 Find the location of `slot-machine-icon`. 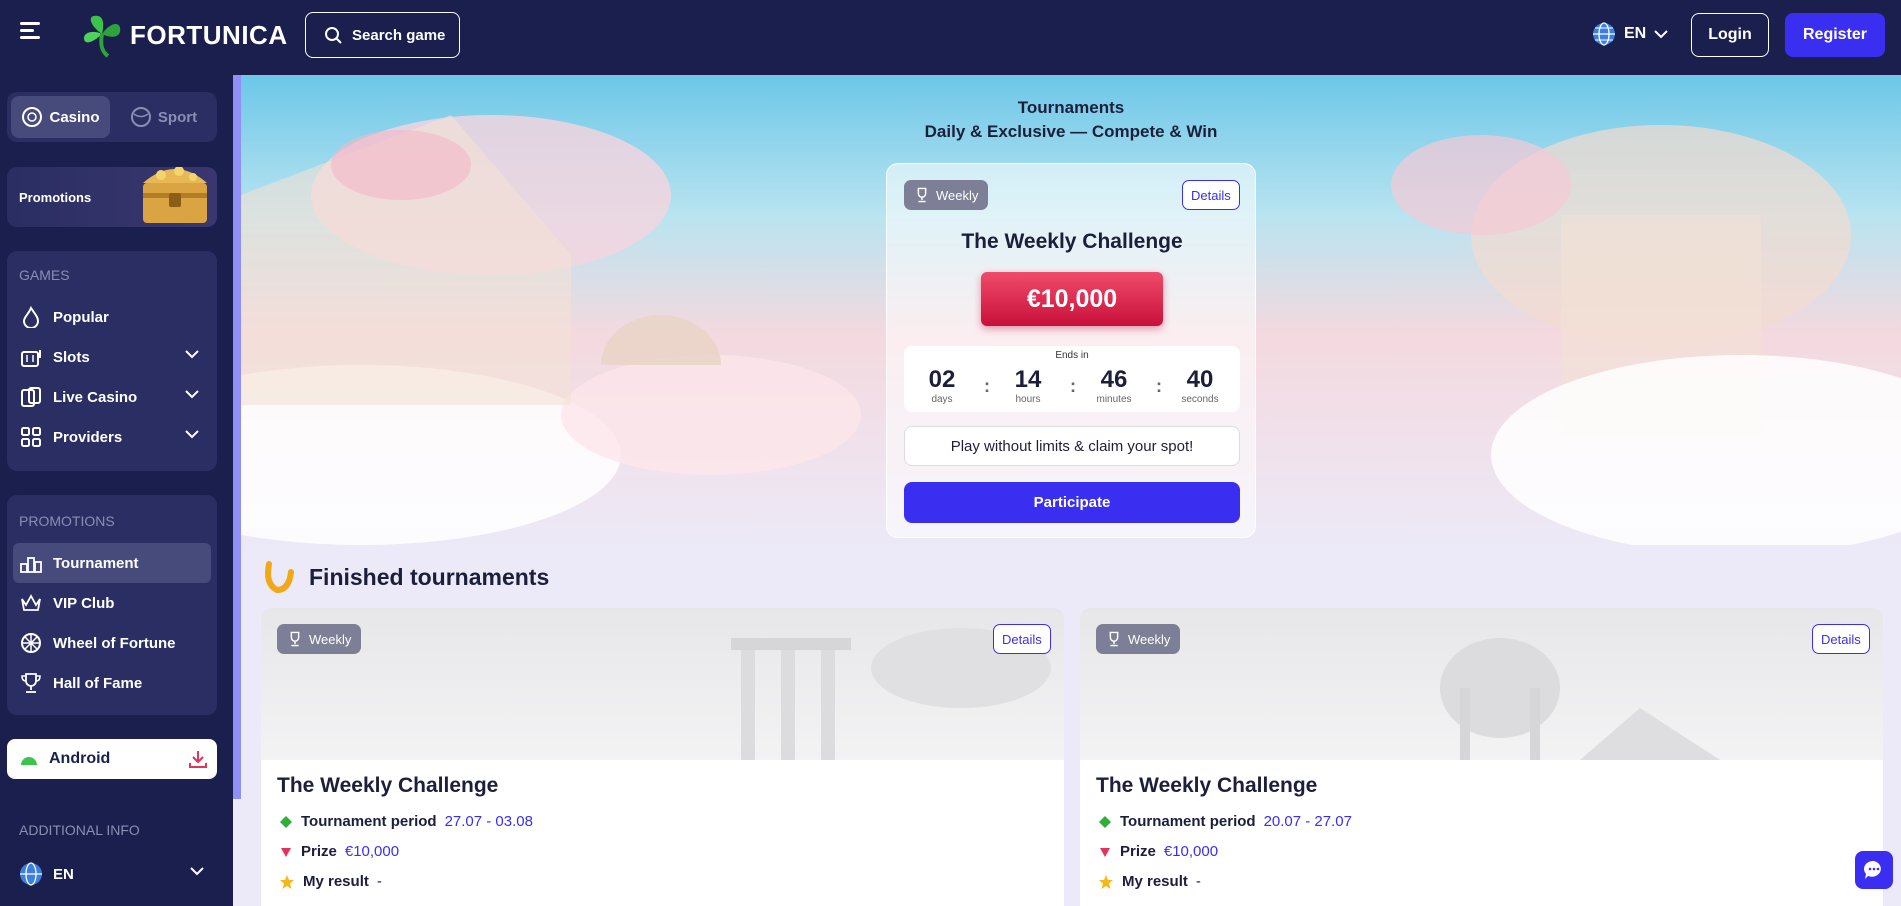

slot-machine-icon is located at coordinates (31, 357).